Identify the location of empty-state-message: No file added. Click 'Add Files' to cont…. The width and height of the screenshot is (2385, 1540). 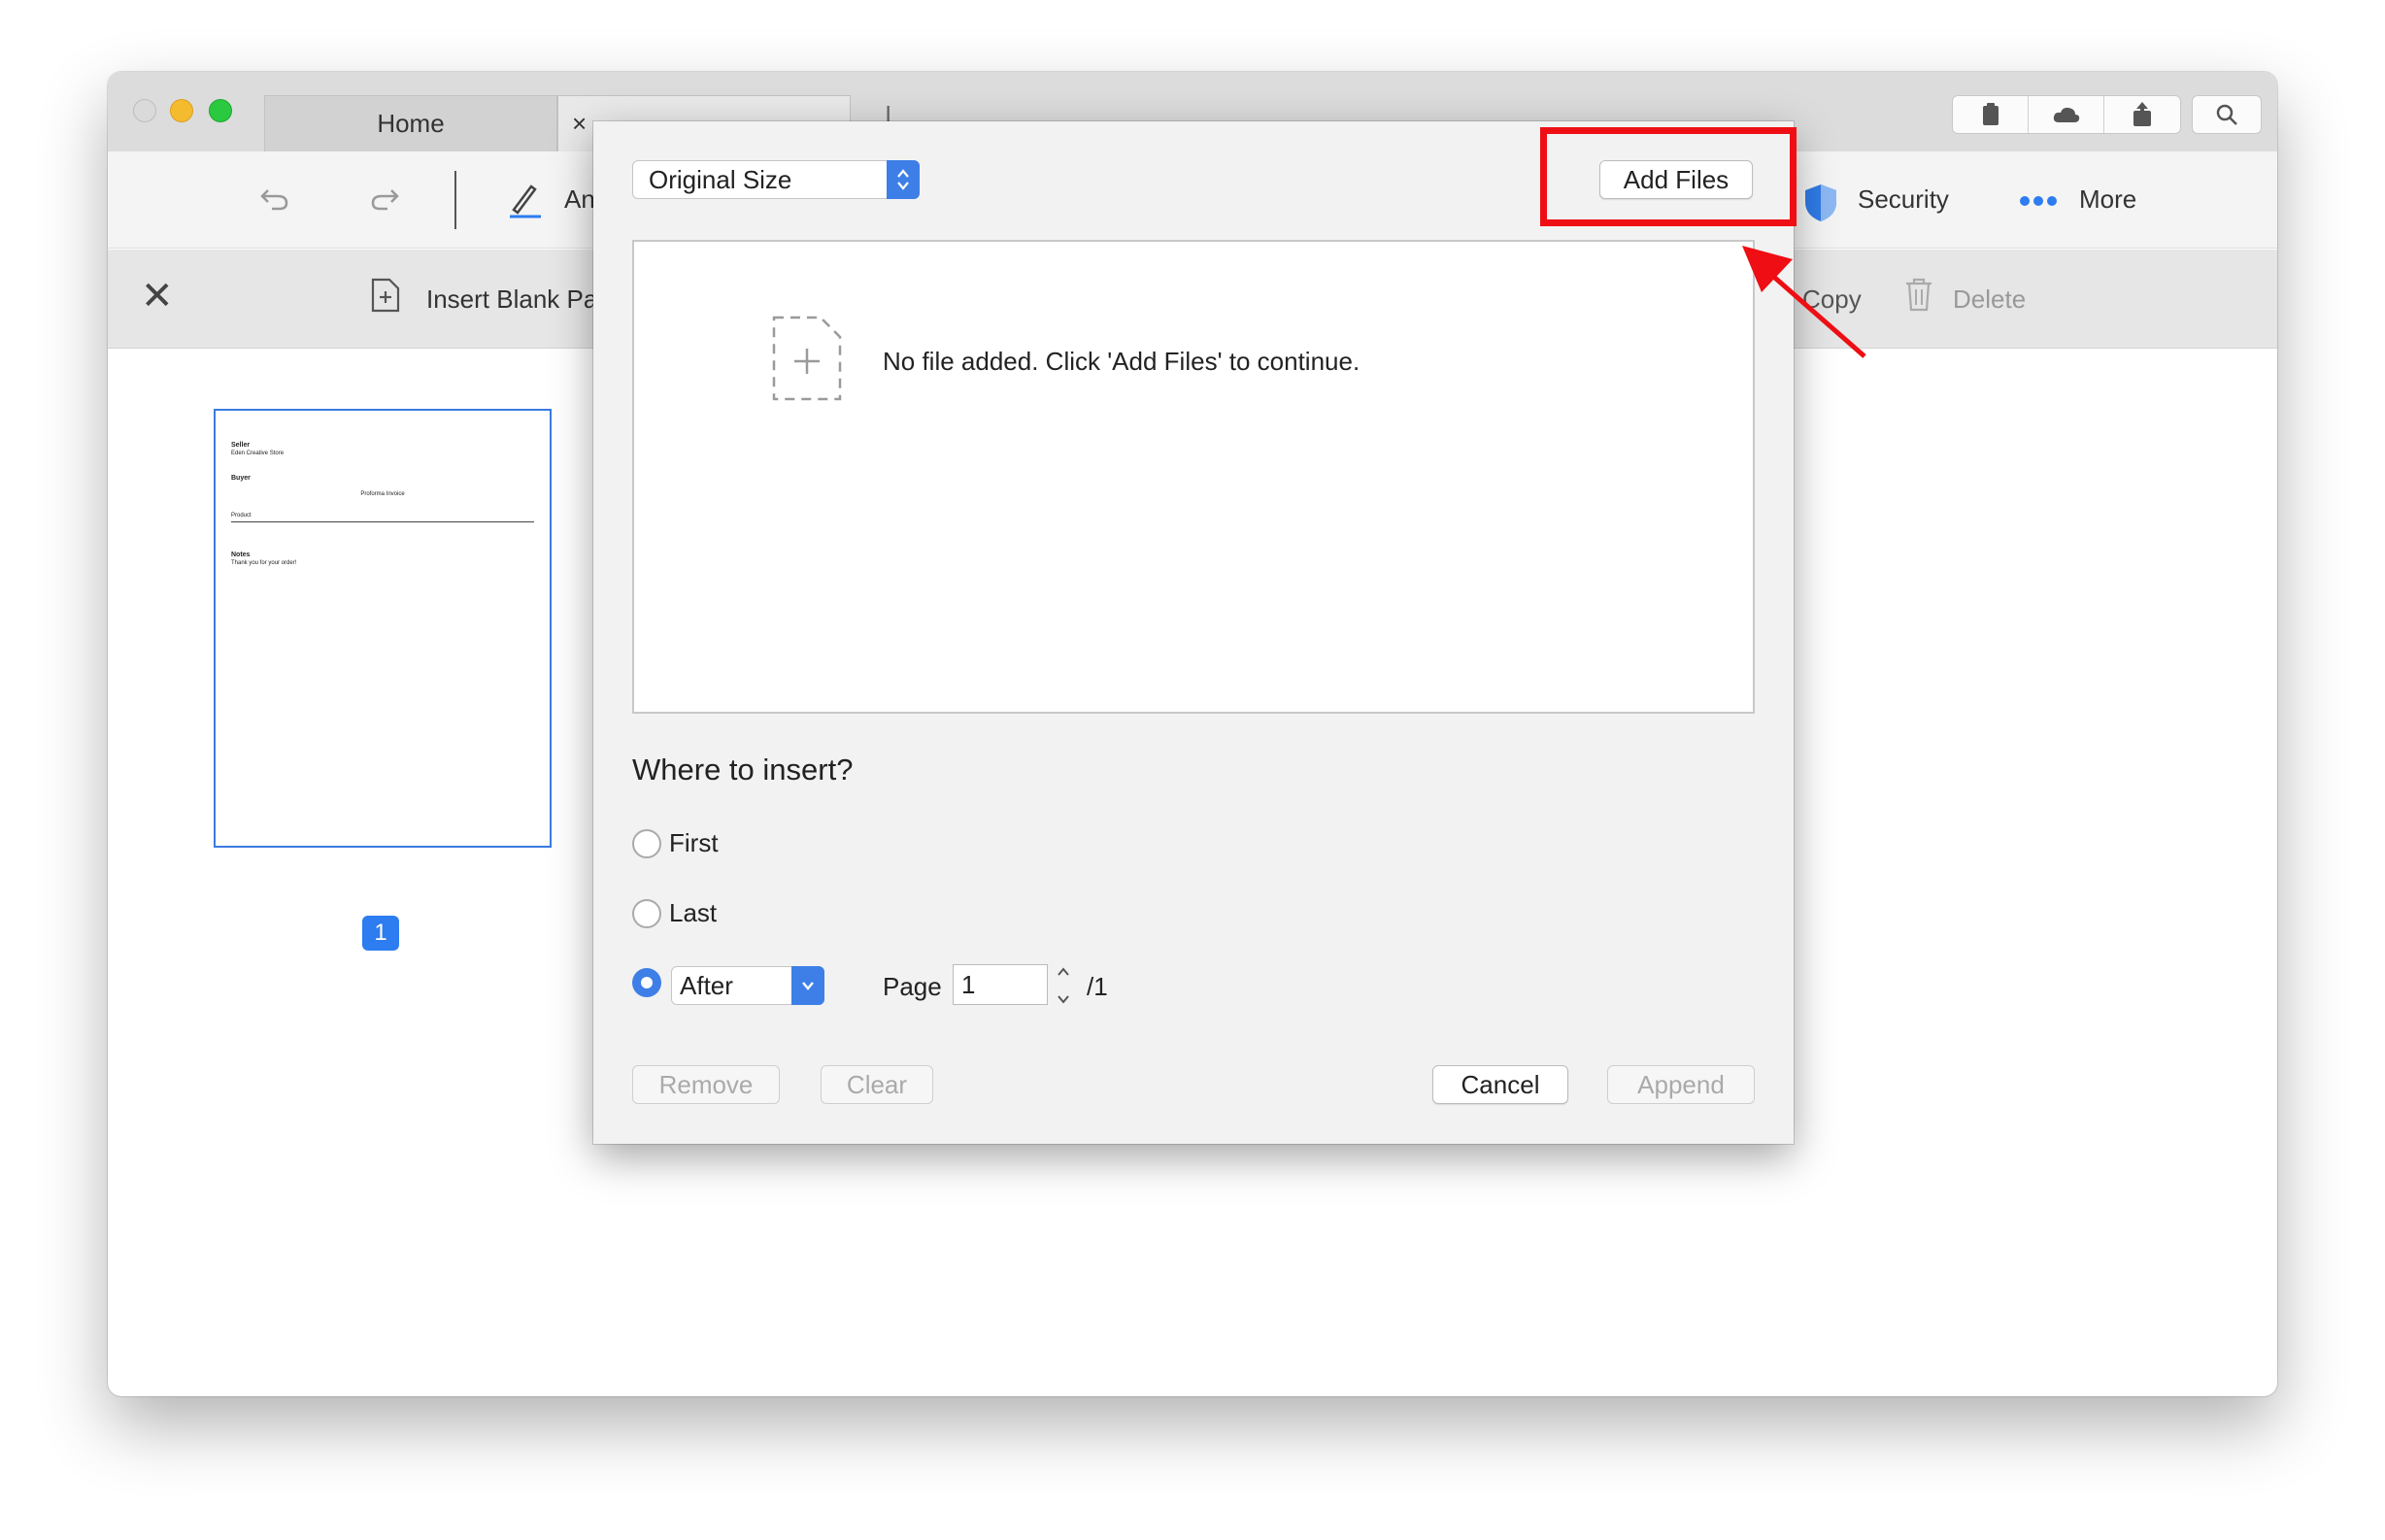
(1121, 361).